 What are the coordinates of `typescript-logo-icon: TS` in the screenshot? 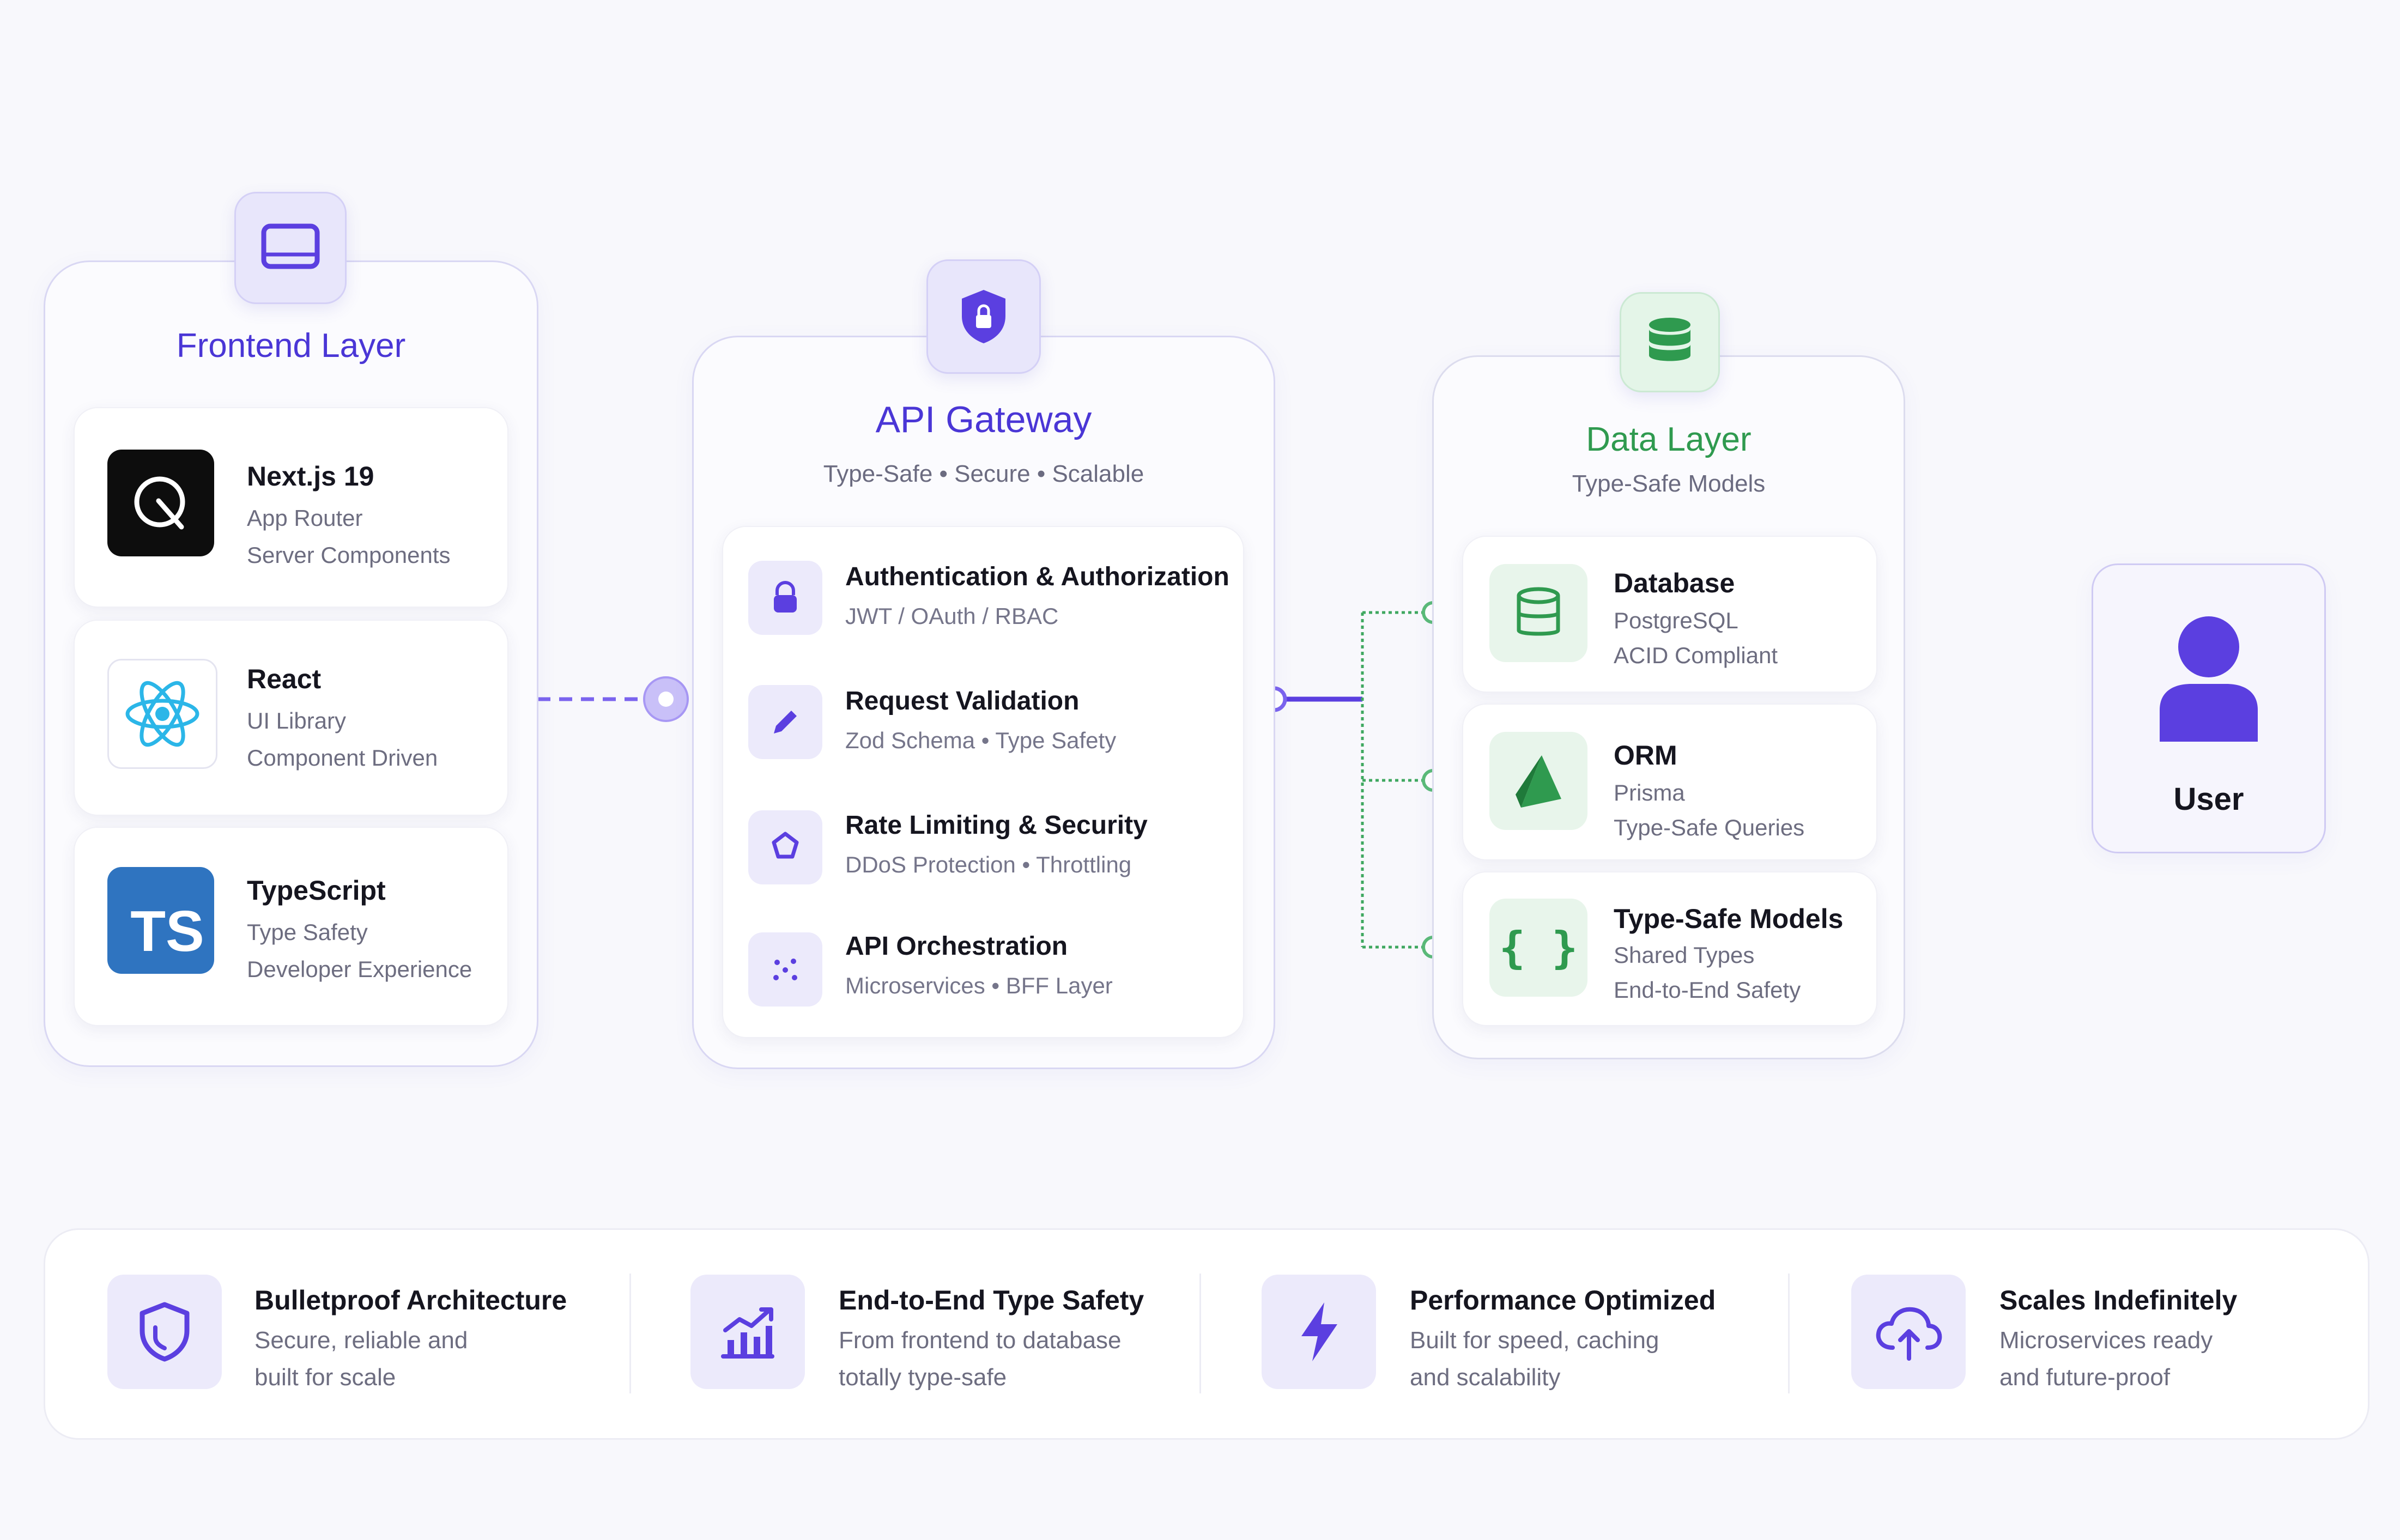 It's located at (160, 921).